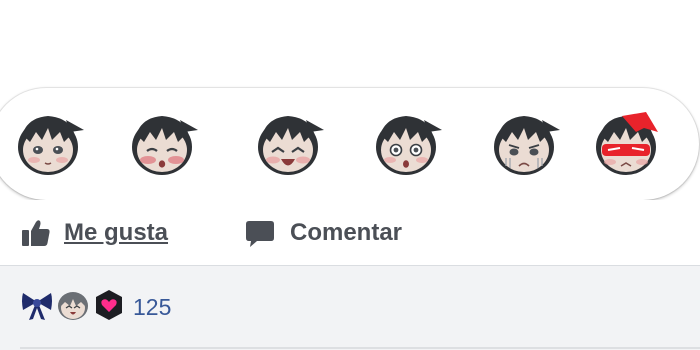 The height and width of the screenshot is (350, 700). Describe the element at coordinates (116, 232) in the screenshot. I see `like-label: Me gusta` at that location.